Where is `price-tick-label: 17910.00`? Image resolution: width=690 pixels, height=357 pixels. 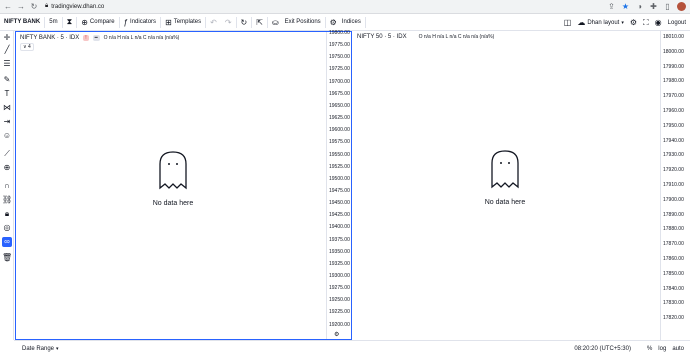
price-tick-label: 17910.00 is located at coordinates (673, 185).